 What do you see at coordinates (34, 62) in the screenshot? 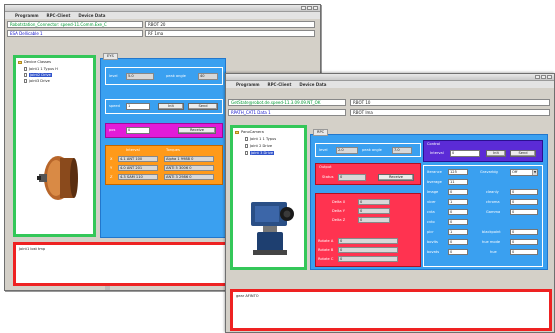
I see `tree-root: Device Classes` at bounding box center [34, 62].